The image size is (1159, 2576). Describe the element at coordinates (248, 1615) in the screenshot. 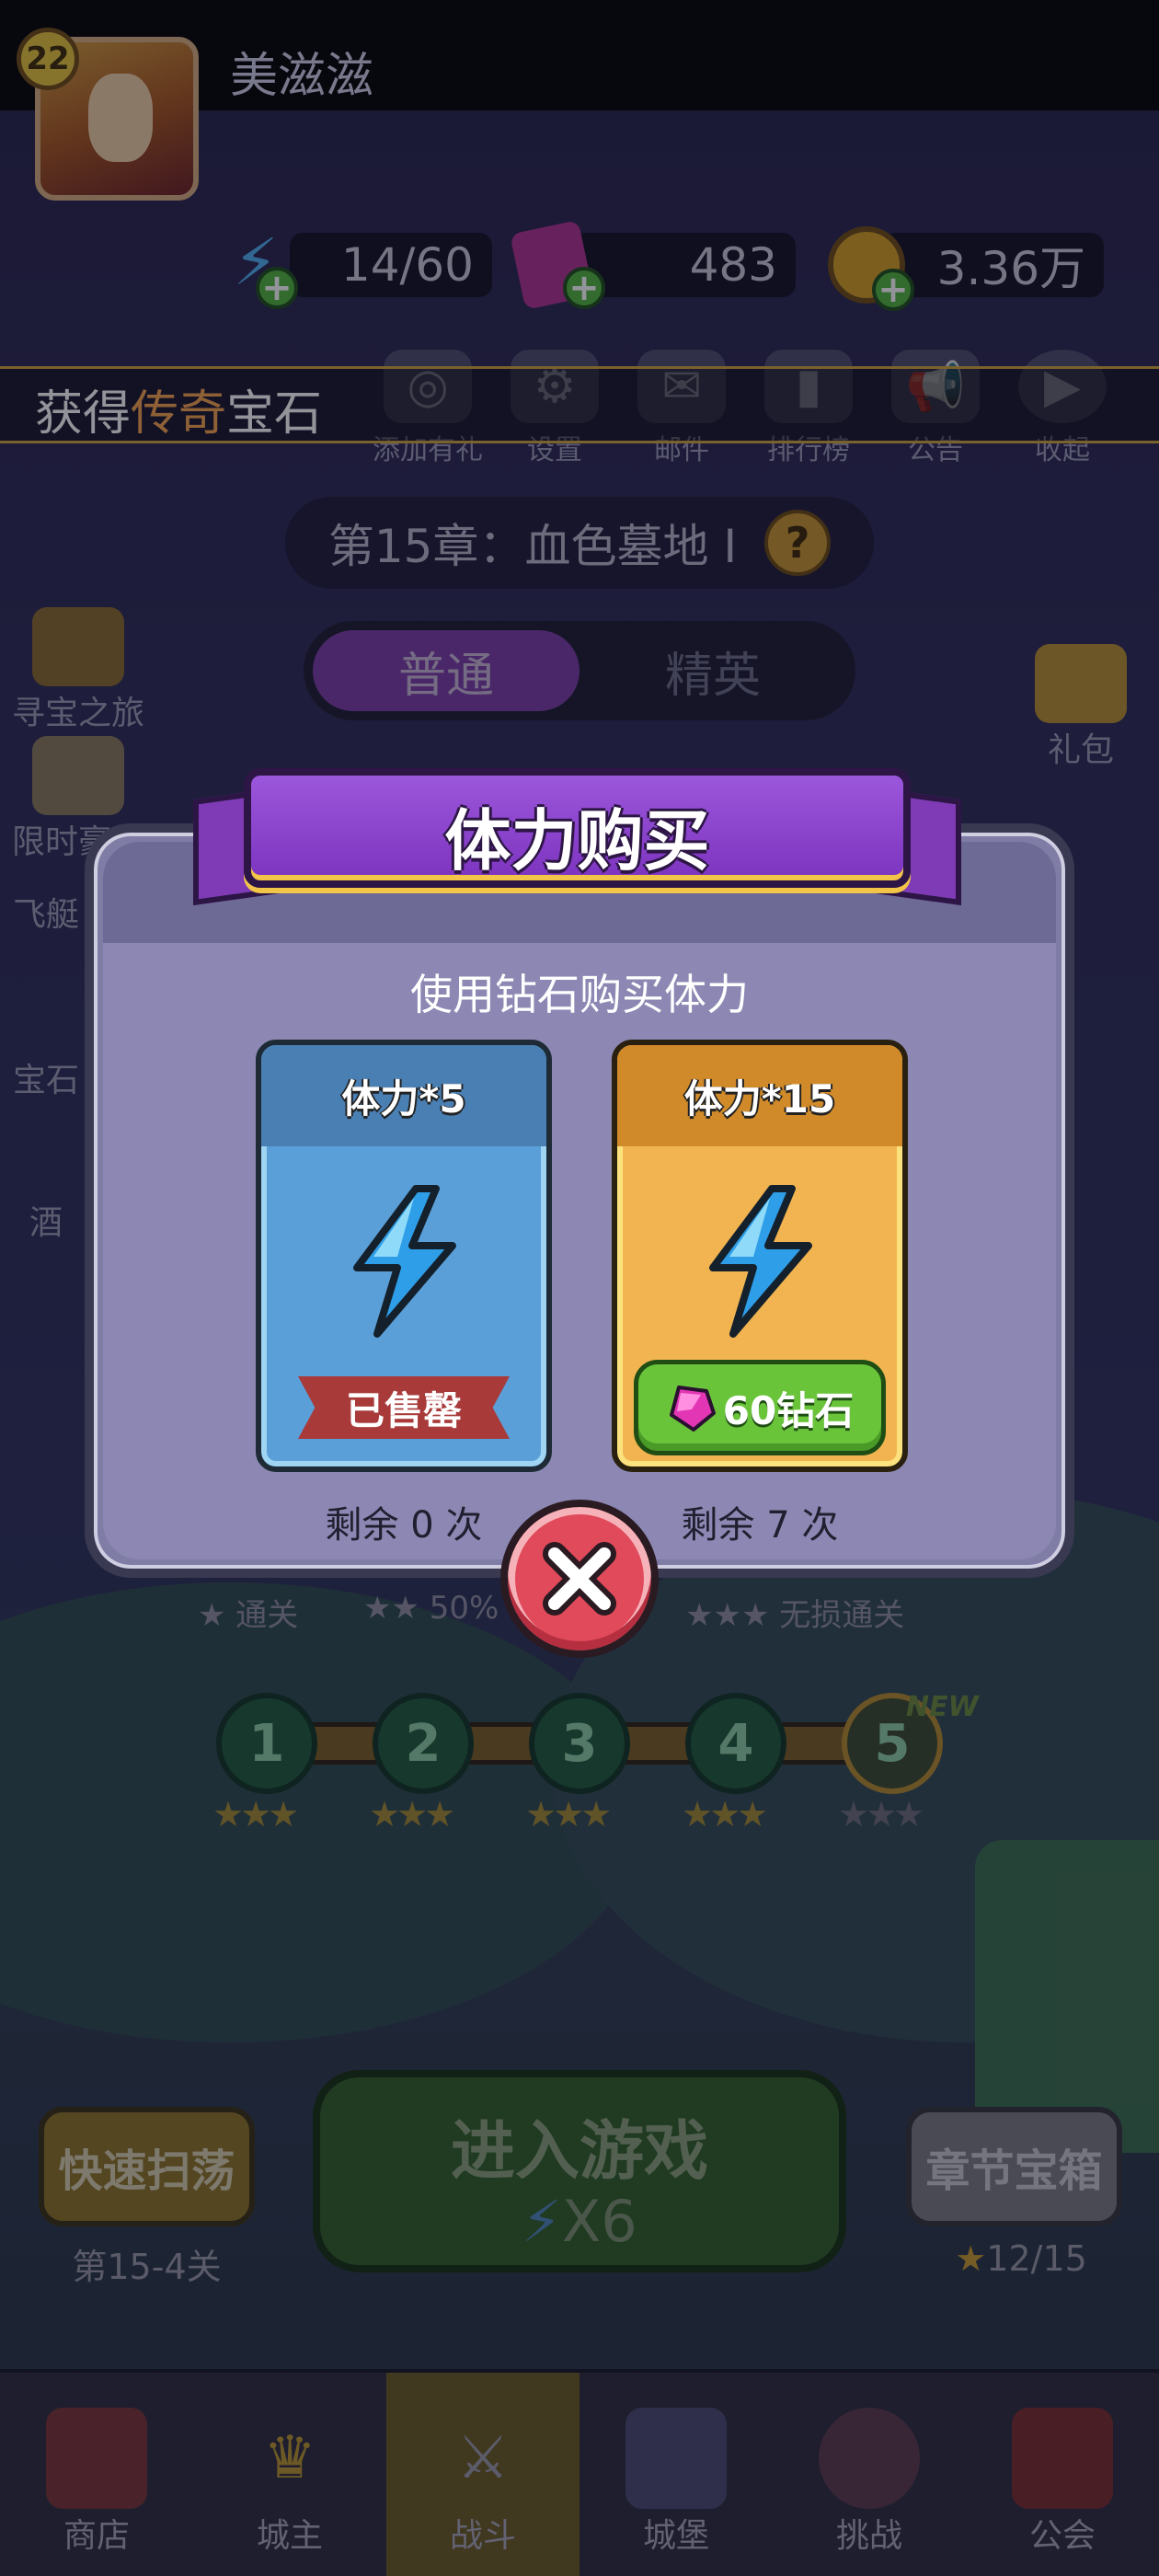

I see `goal-clear: ★ 通关` at that location.